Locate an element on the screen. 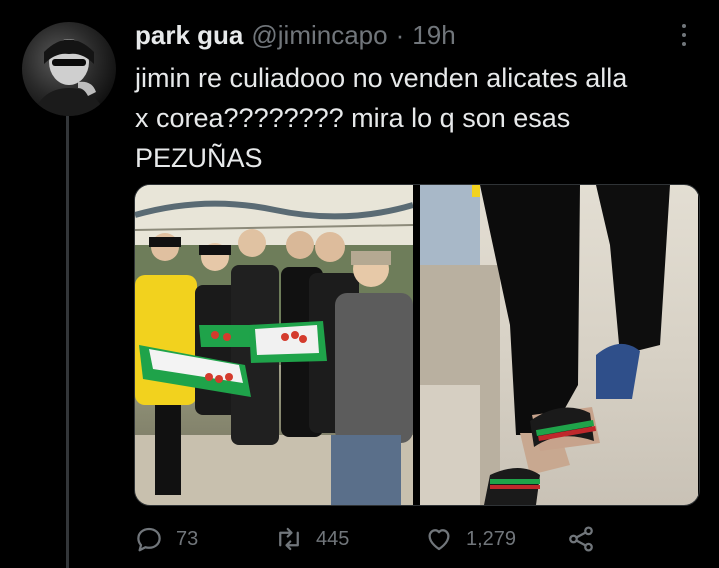 The image size is (719, 568). heart-icon is located at coordinates (439, 540).